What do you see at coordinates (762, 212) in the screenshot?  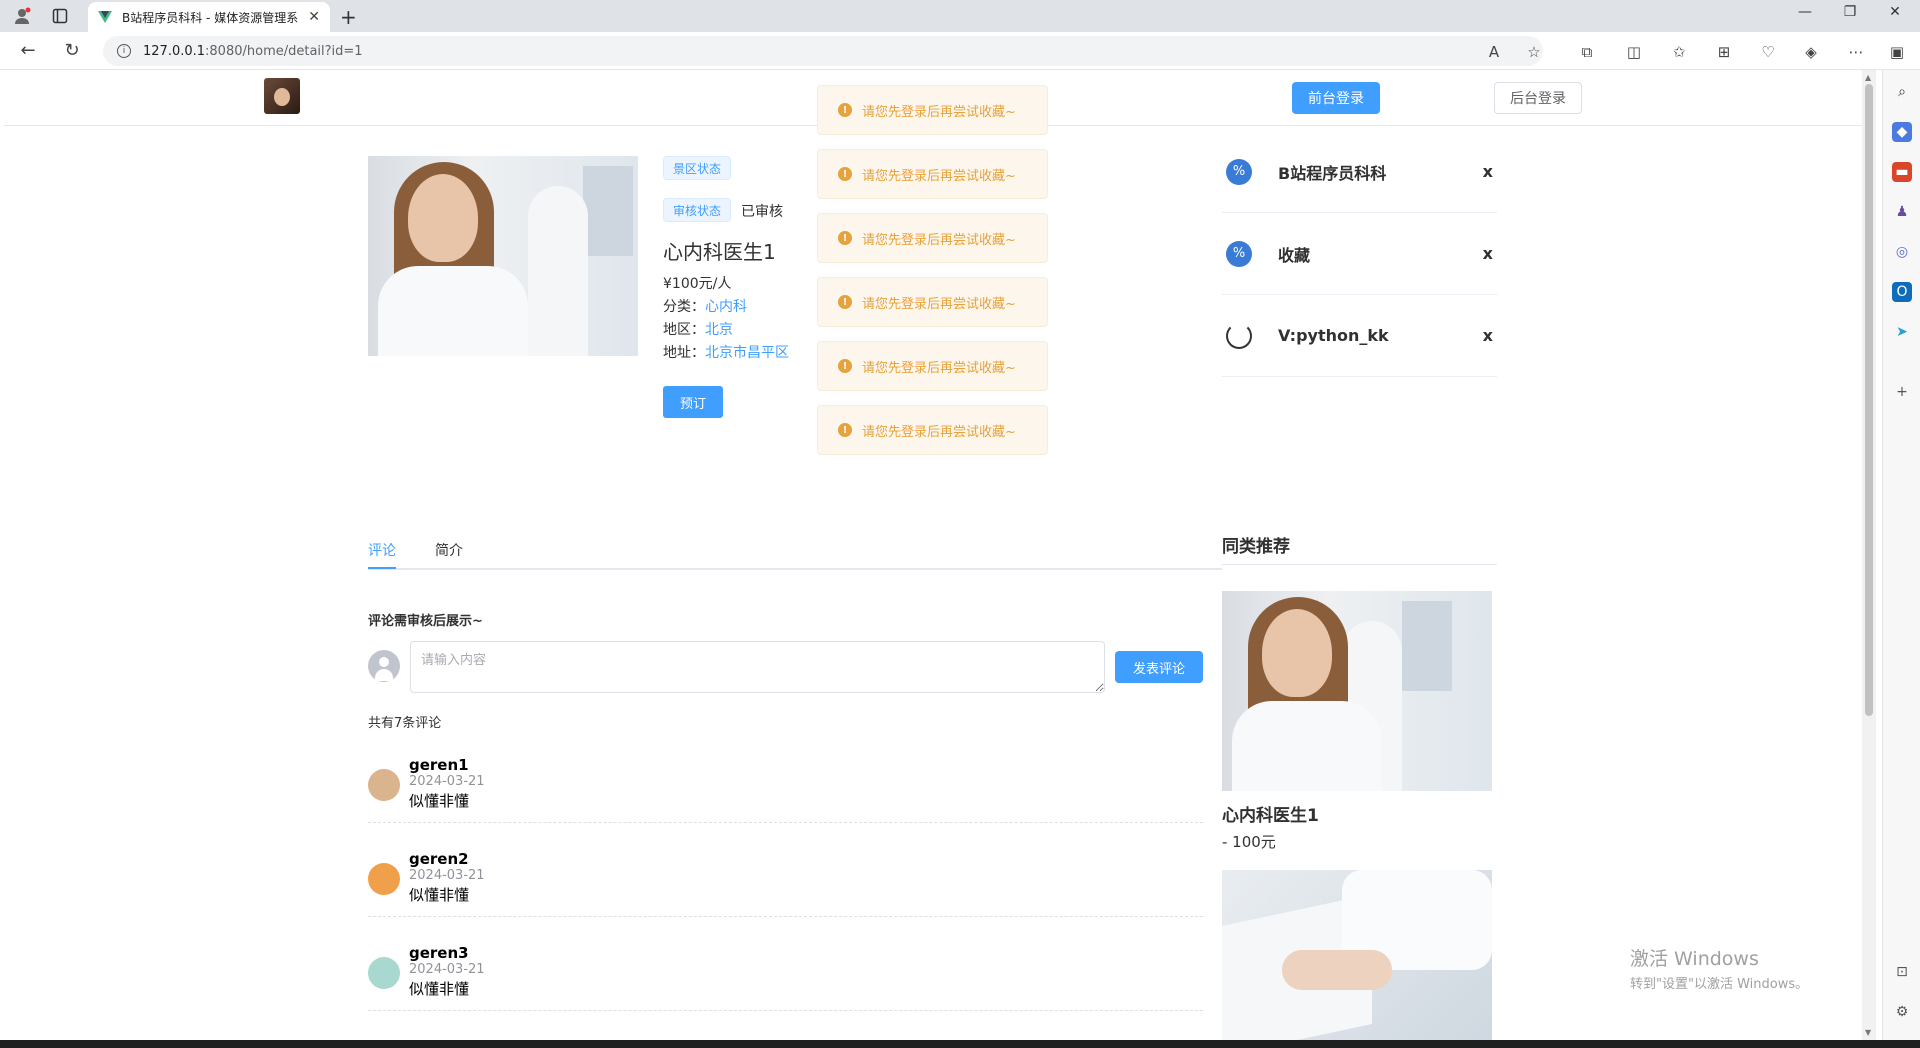 I see `audit-status-value: 已审核` at bounding box center [762, 212].